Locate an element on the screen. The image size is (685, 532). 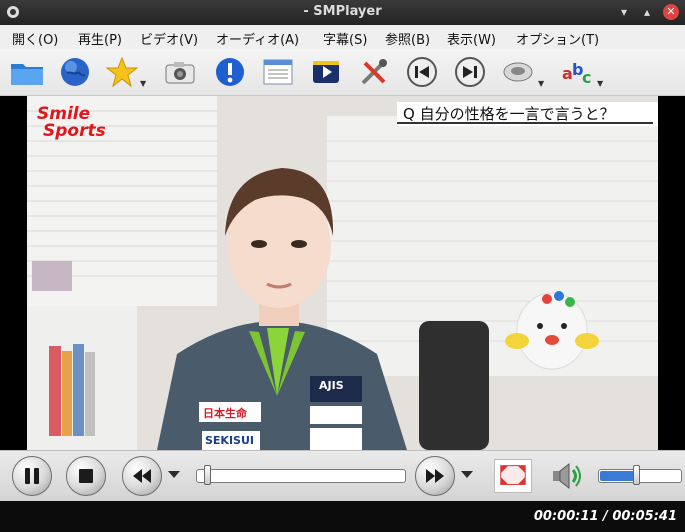
pause-button is located at coordinates (32, 476).